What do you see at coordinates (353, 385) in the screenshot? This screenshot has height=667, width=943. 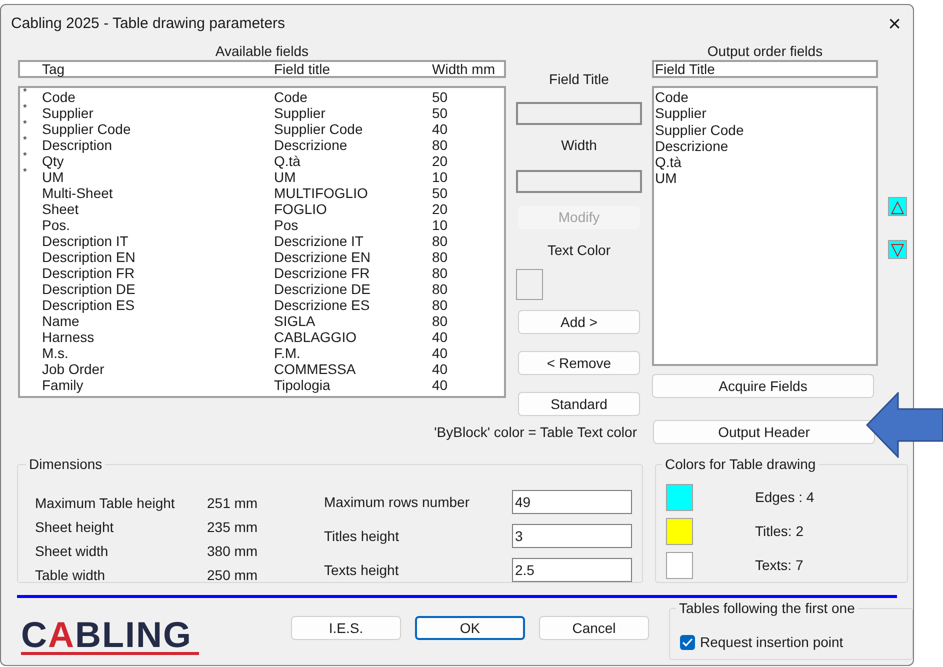 I see `list-cell: Tipologia` at bounding box center [353, 385].